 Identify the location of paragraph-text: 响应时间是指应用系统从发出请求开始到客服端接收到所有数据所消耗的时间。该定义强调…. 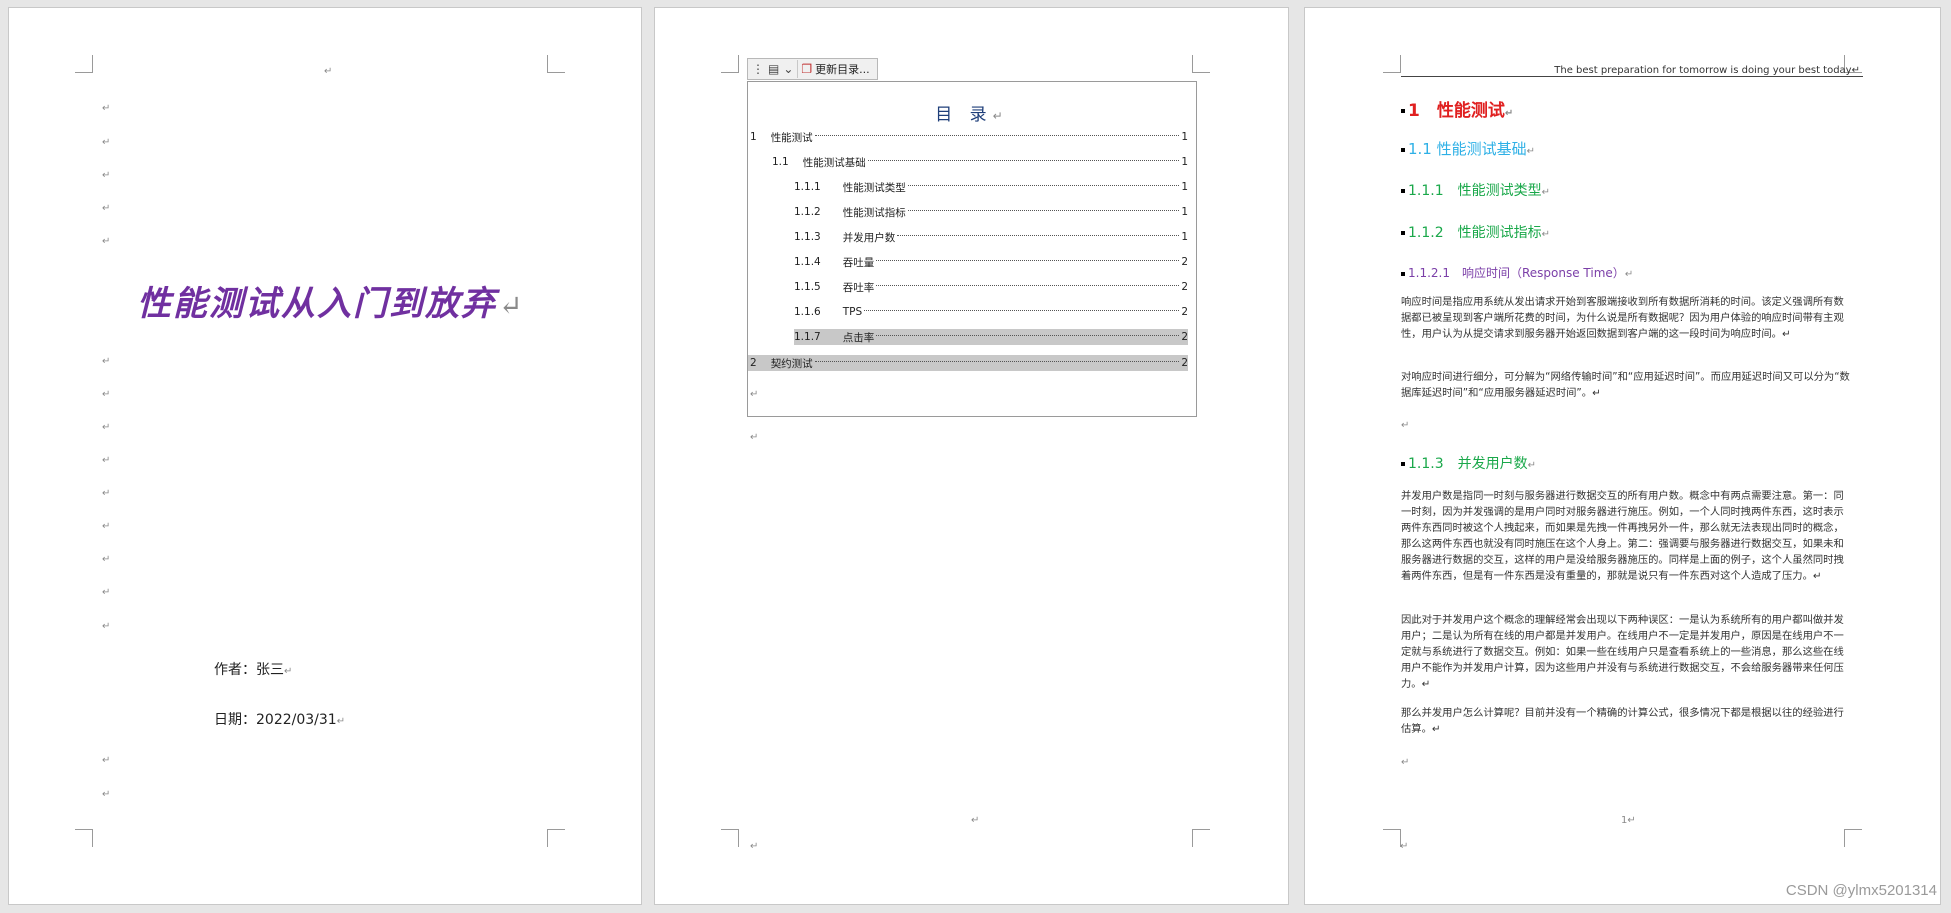
(1622, 318).